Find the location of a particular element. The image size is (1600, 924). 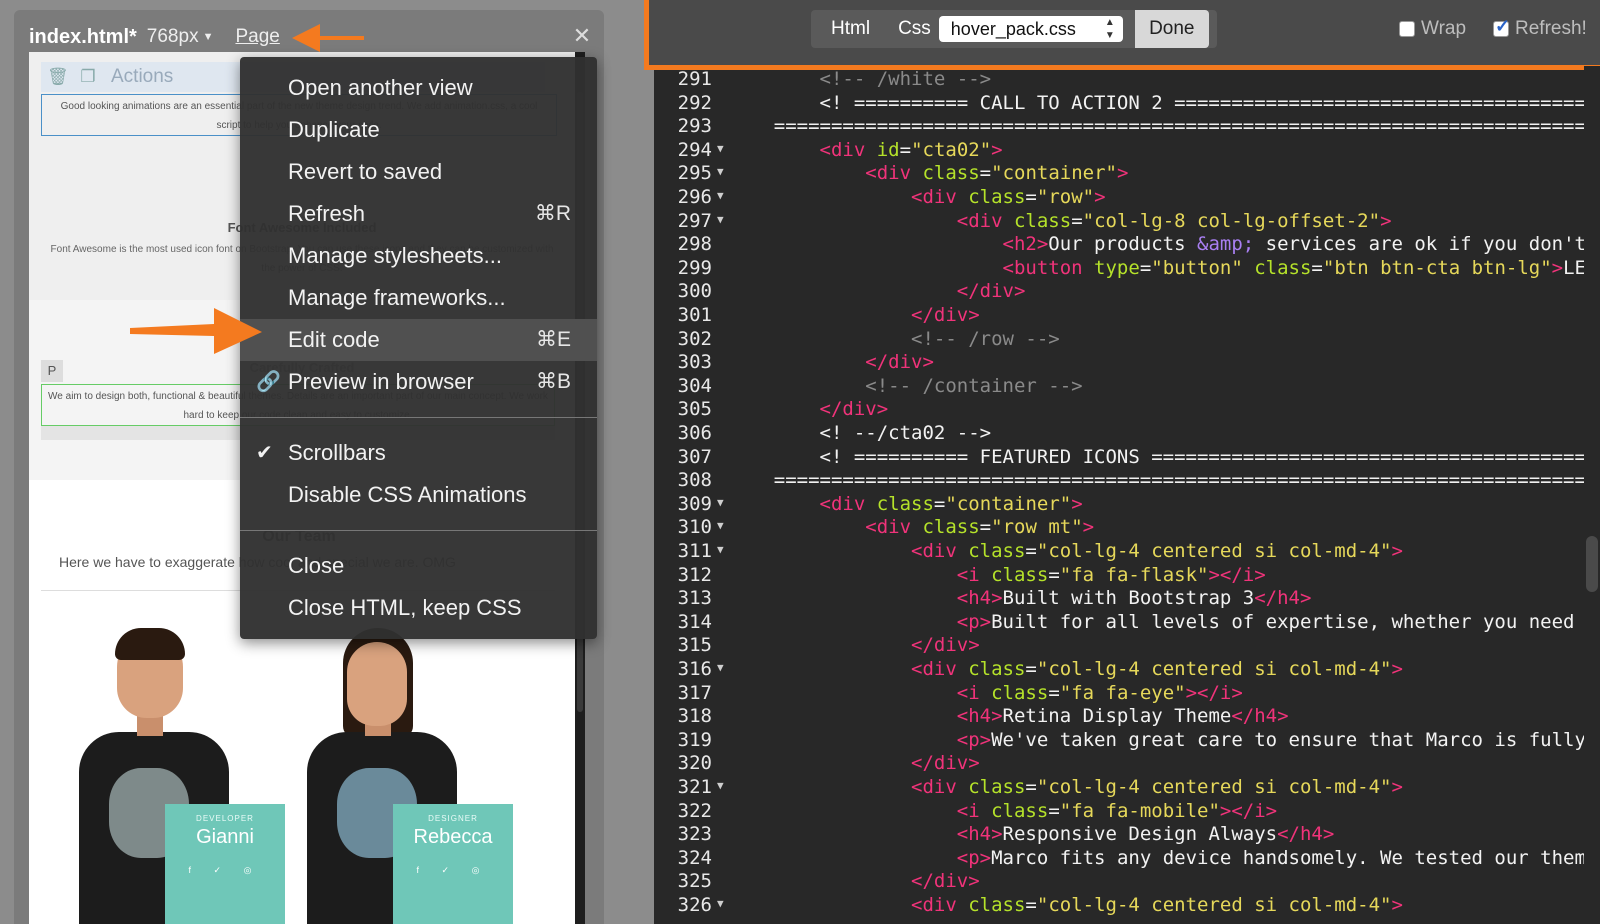

code-line: 323 <h4>Responsive Design Always</h4> is located at coordinates (1119, 835).